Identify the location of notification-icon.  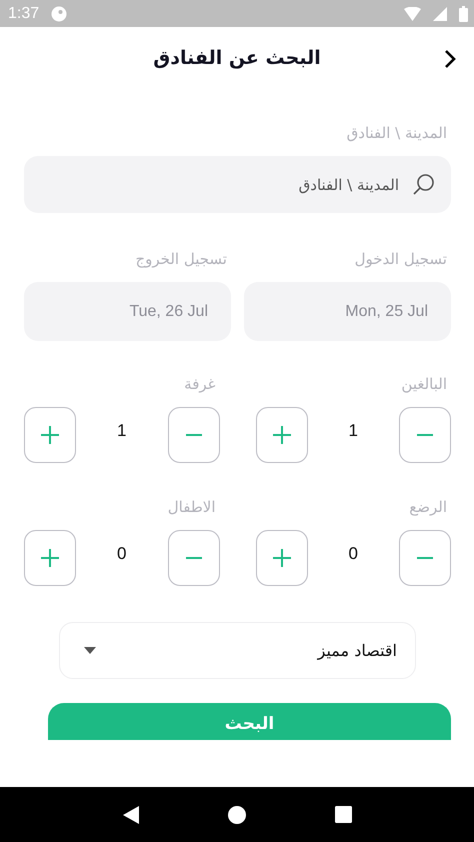
(59, 14).